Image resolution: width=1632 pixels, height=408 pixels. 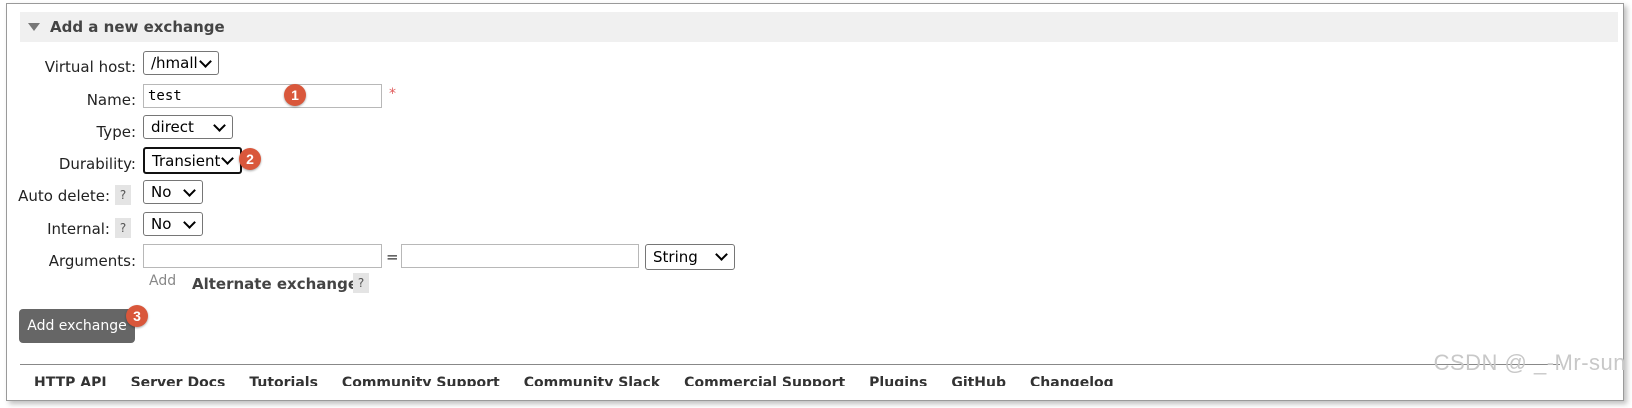 I want to click on argument-value-input, so click(x=520, y=256).